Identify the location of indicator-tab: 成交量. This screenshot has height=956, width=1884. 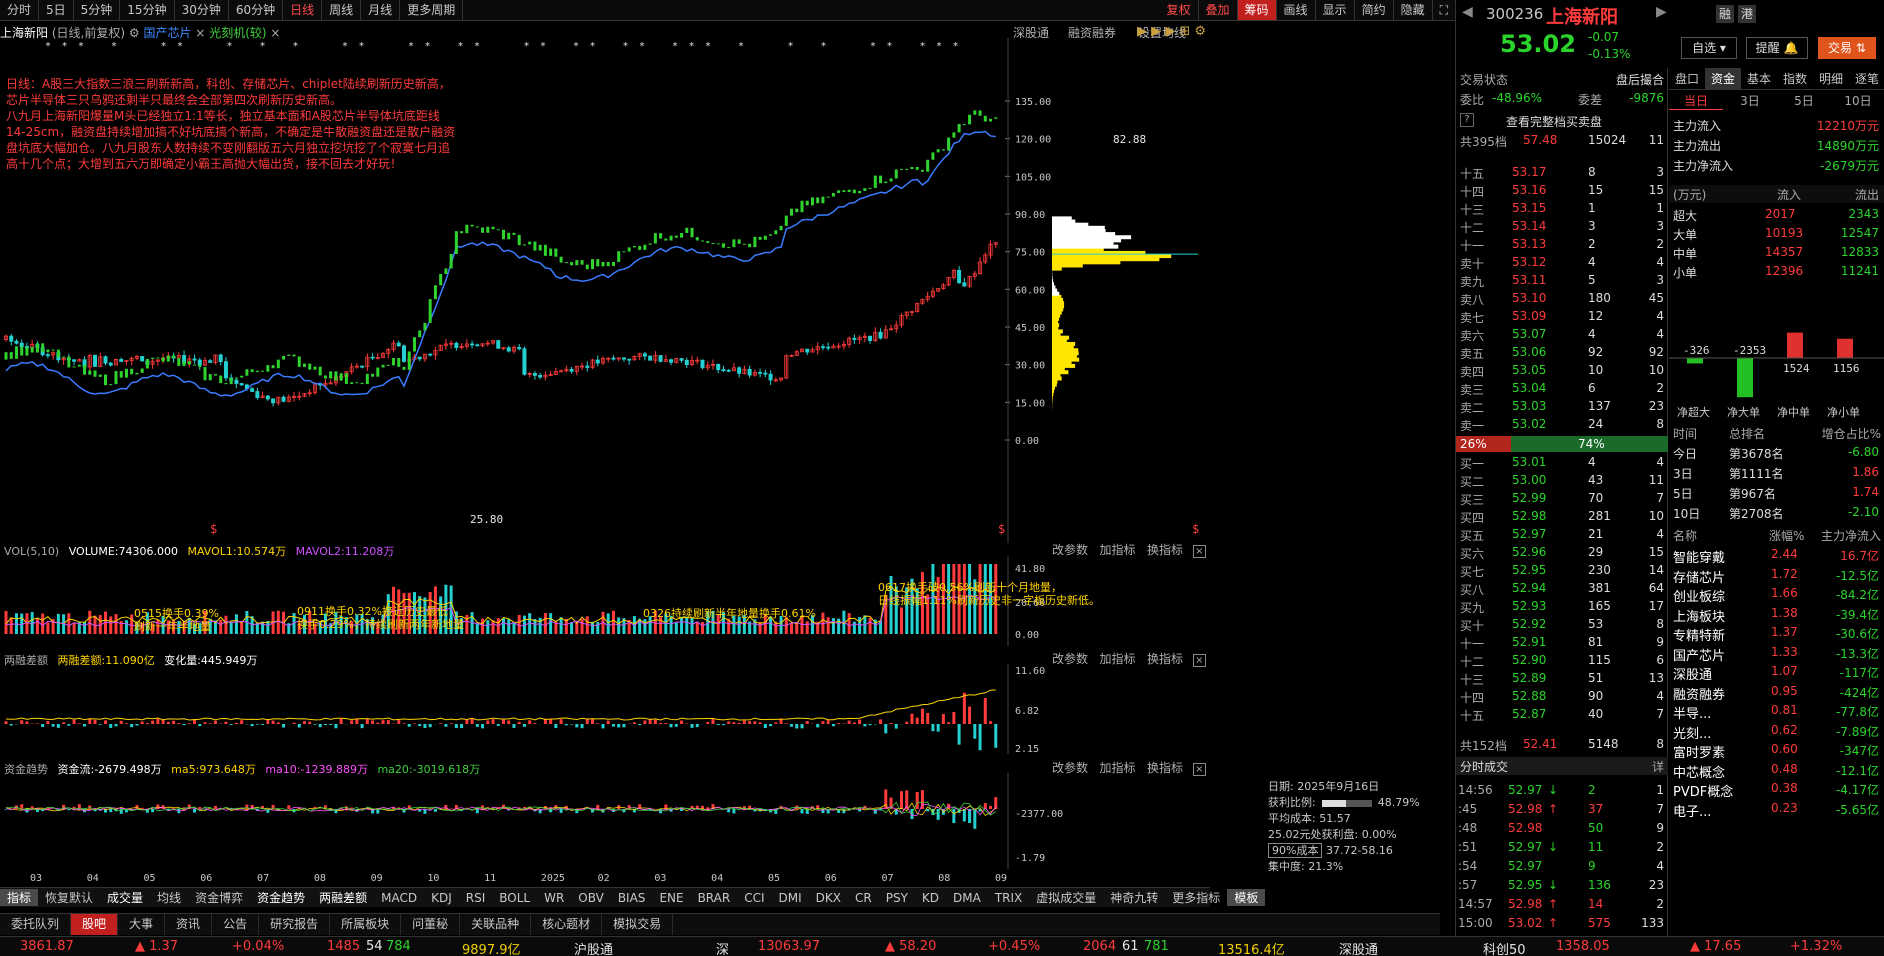
(125, 897).